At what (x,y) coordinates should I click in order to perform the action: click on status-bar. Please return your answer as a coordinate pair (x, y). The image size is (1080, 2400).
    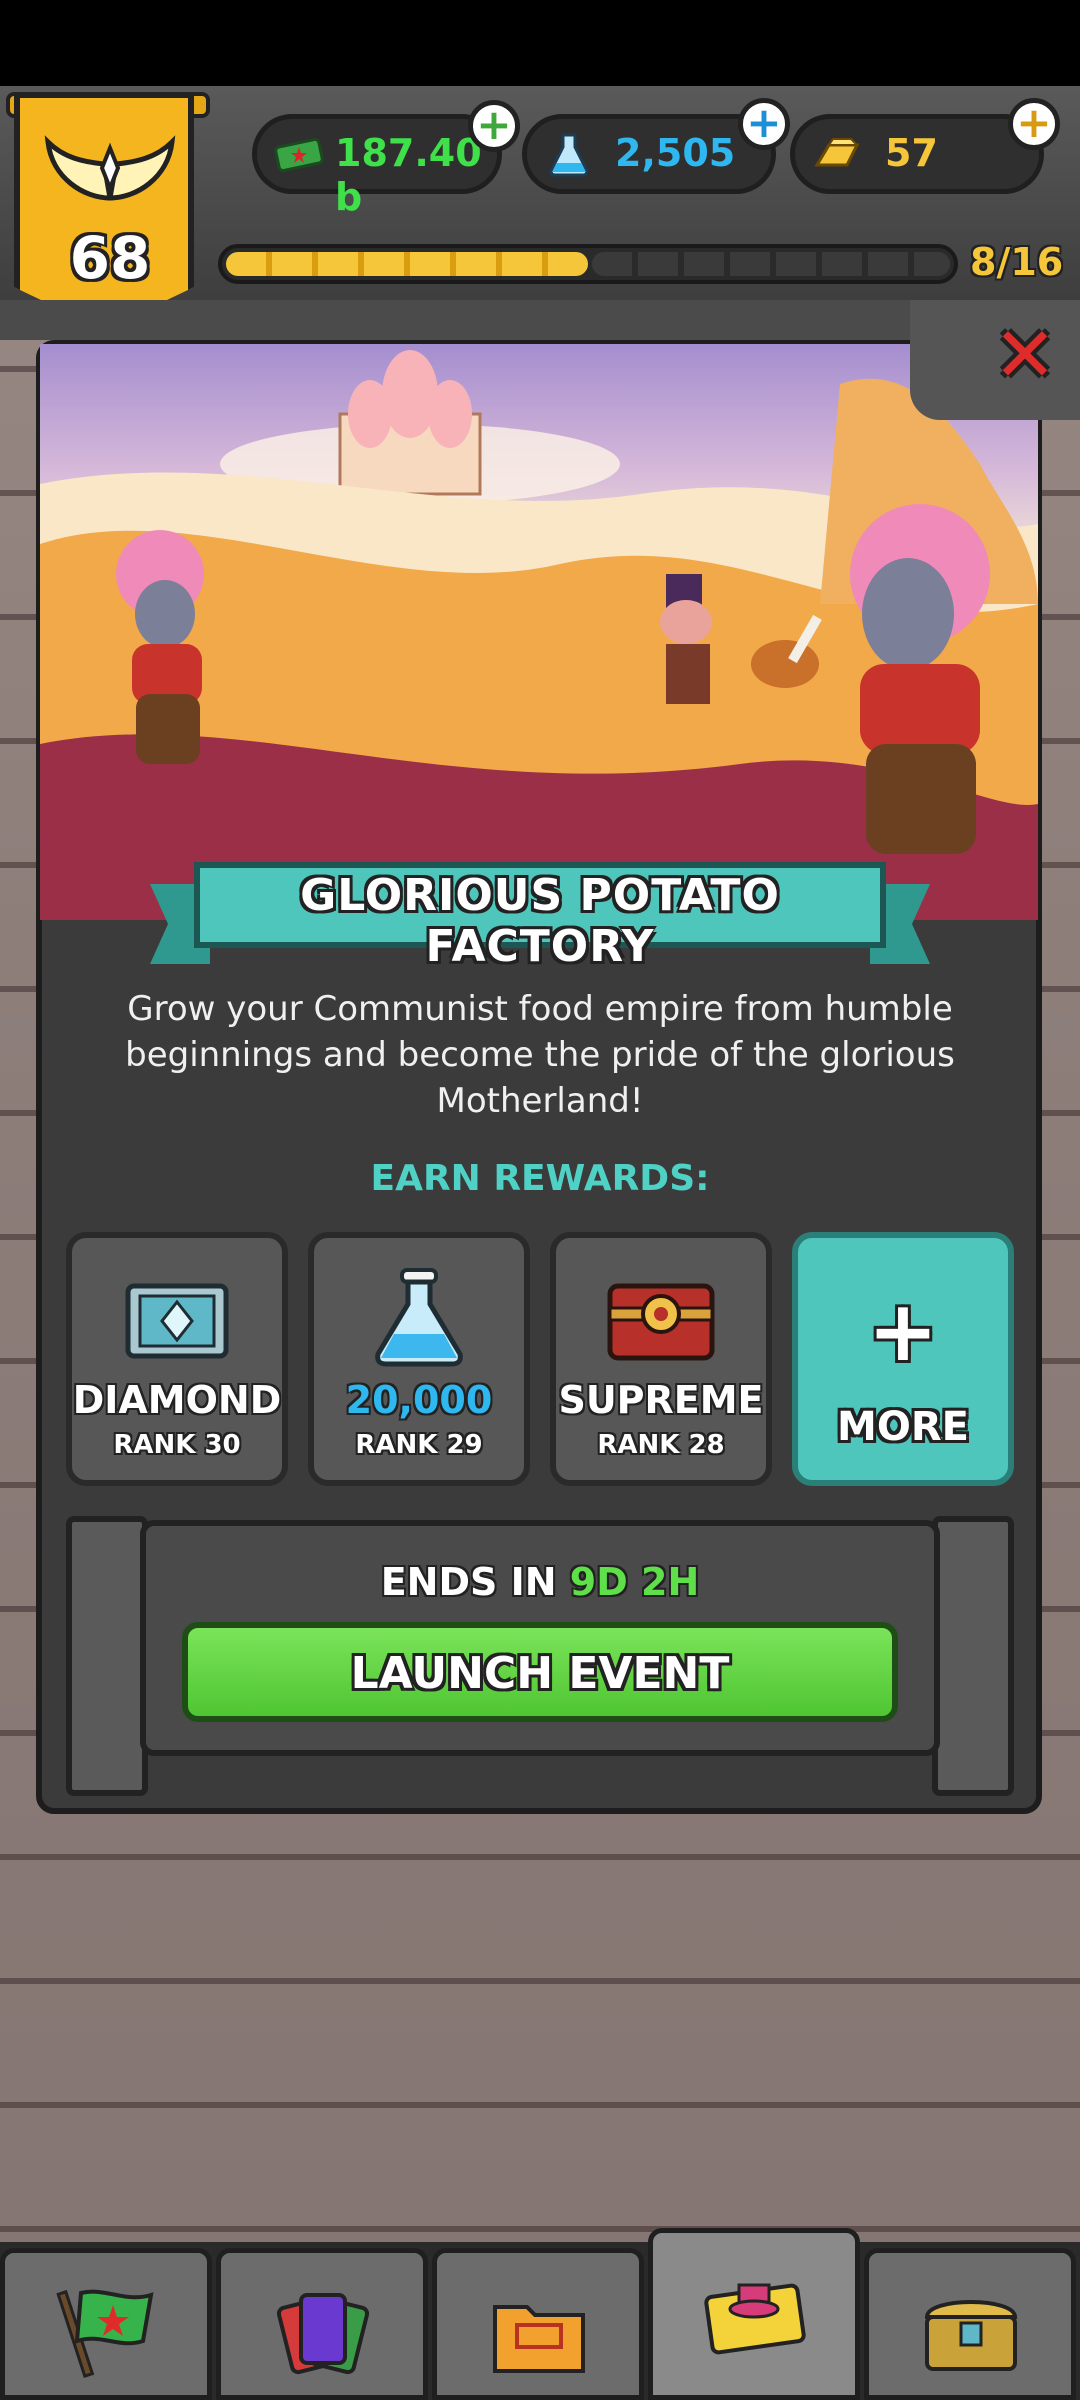
    Looking at the image, I should click on (540, 43).